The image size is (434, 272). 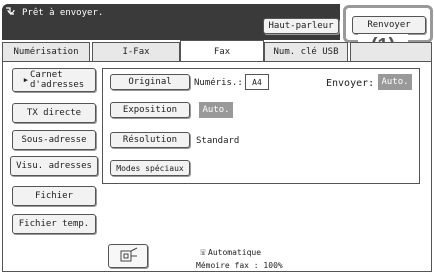 I want to click on memory-text: Mémoire fax : 100%, so click(x=239, y=265).